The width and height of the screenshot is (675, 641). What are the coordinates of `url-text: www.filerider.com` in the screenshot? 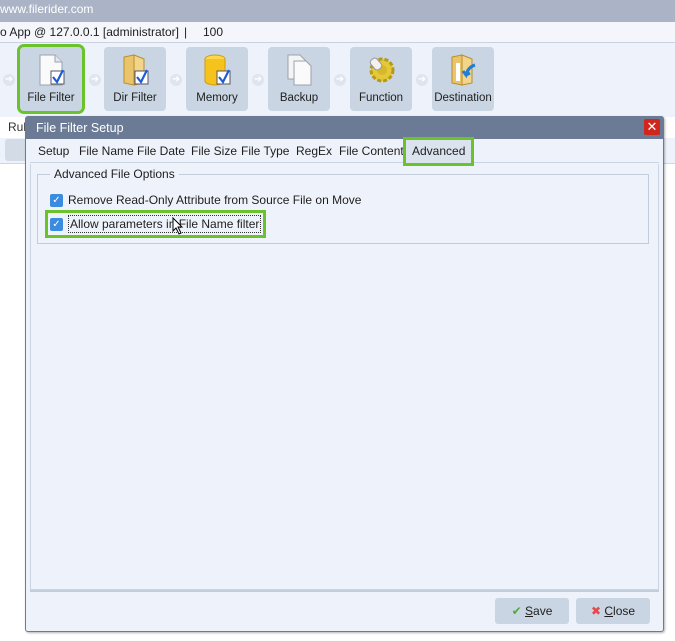 It's located at (47, 9).